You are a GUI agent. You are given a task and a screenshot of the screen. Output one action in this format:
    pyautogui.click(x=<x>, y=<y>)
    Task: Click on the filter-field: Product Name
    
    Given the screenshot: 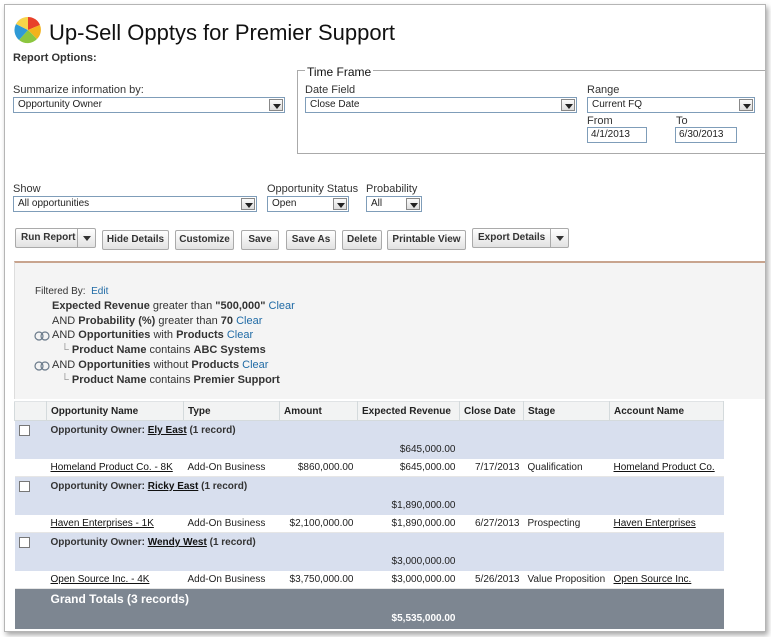 What is the action you would take?
    pyautogui.click(x=109, y=350)
    